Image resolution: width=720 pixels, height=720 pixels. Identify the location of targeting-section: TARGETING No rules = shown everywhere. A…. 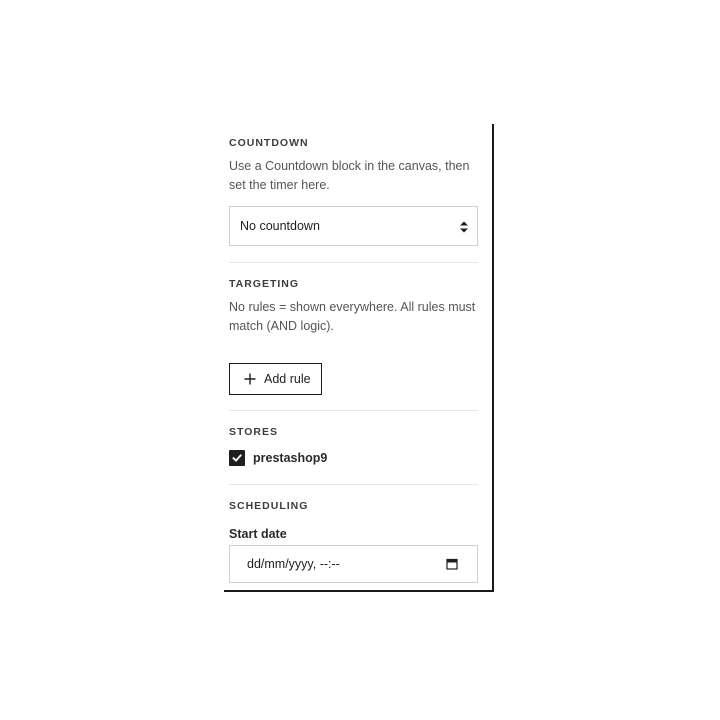
(353, 336).